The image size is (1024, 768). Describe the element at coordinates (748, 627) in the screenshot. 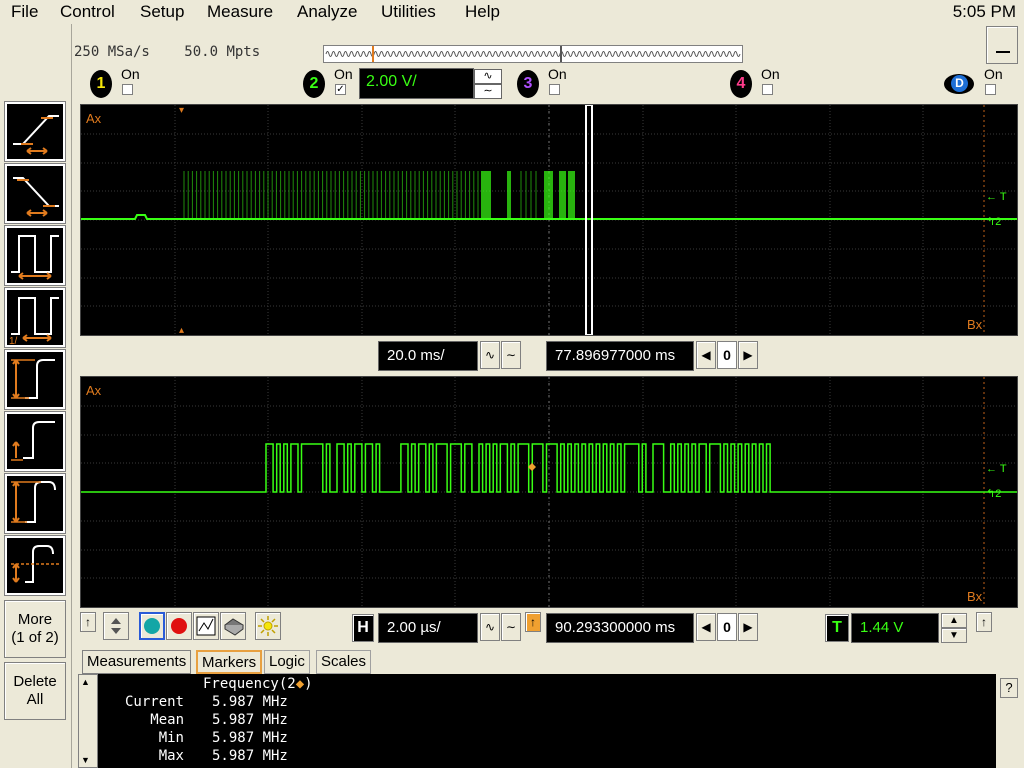

I see `zoom-position-right-button: ▶` at that location.